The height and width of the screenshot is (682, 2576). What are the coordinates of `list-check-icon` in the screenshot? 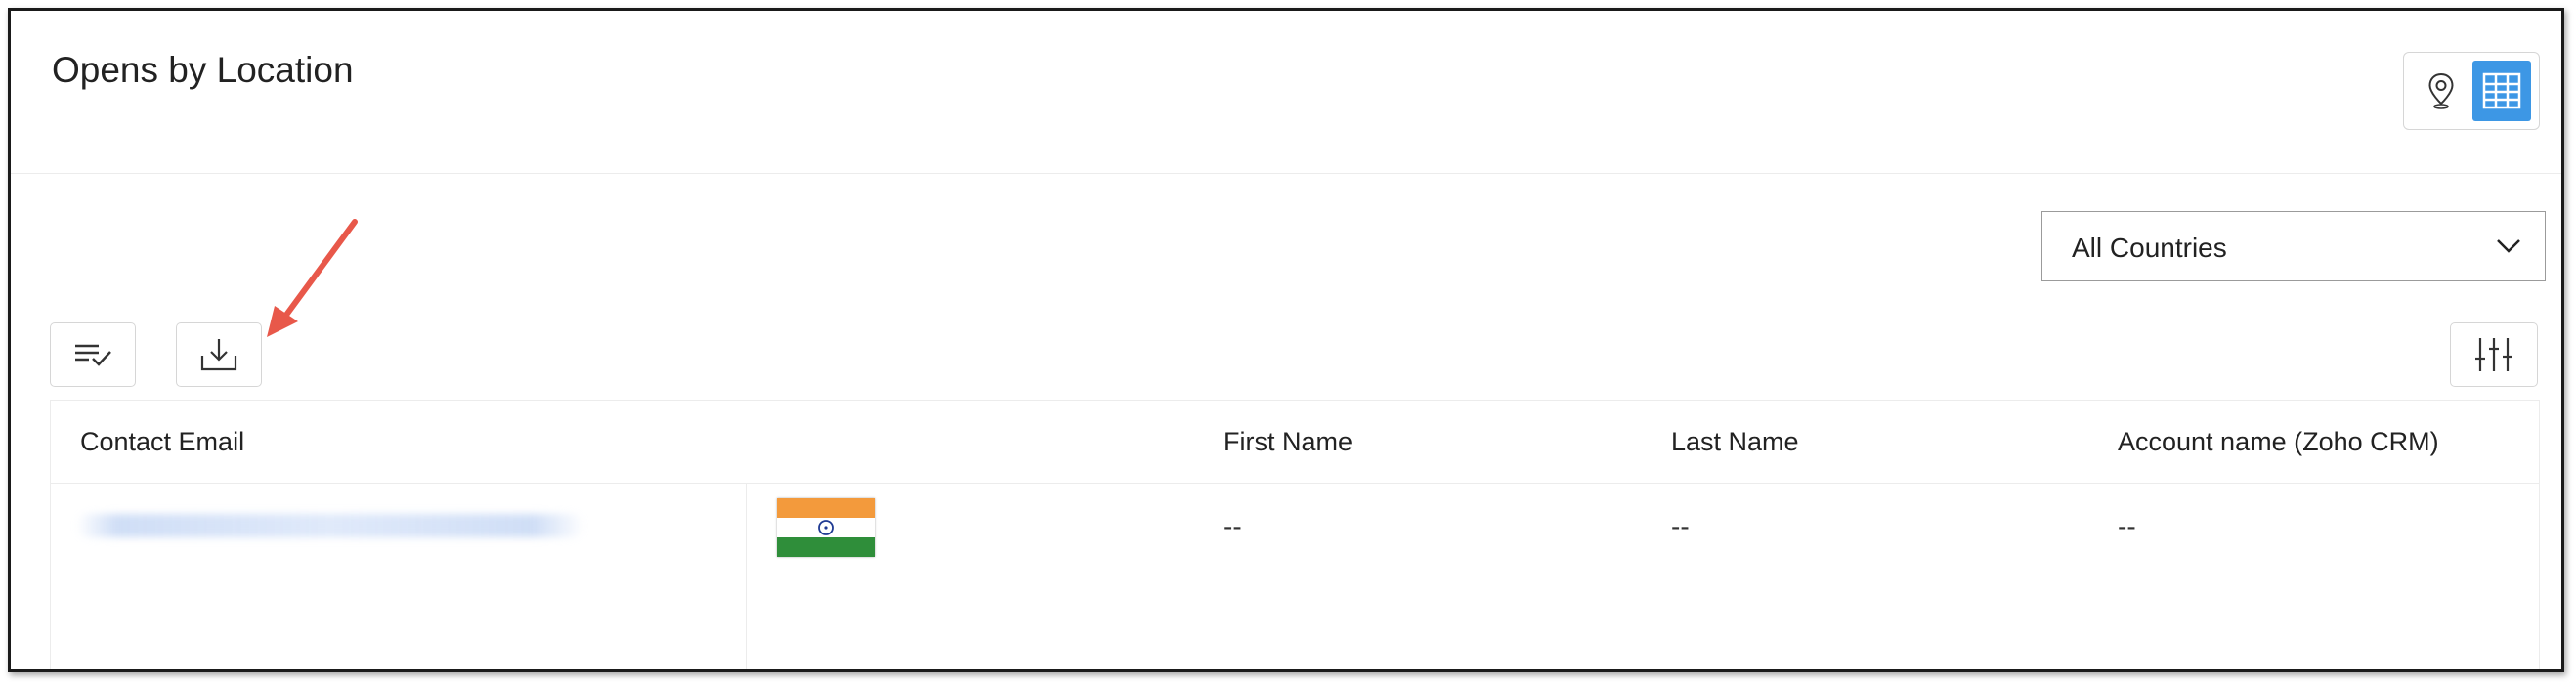 It's located at (93, 355).